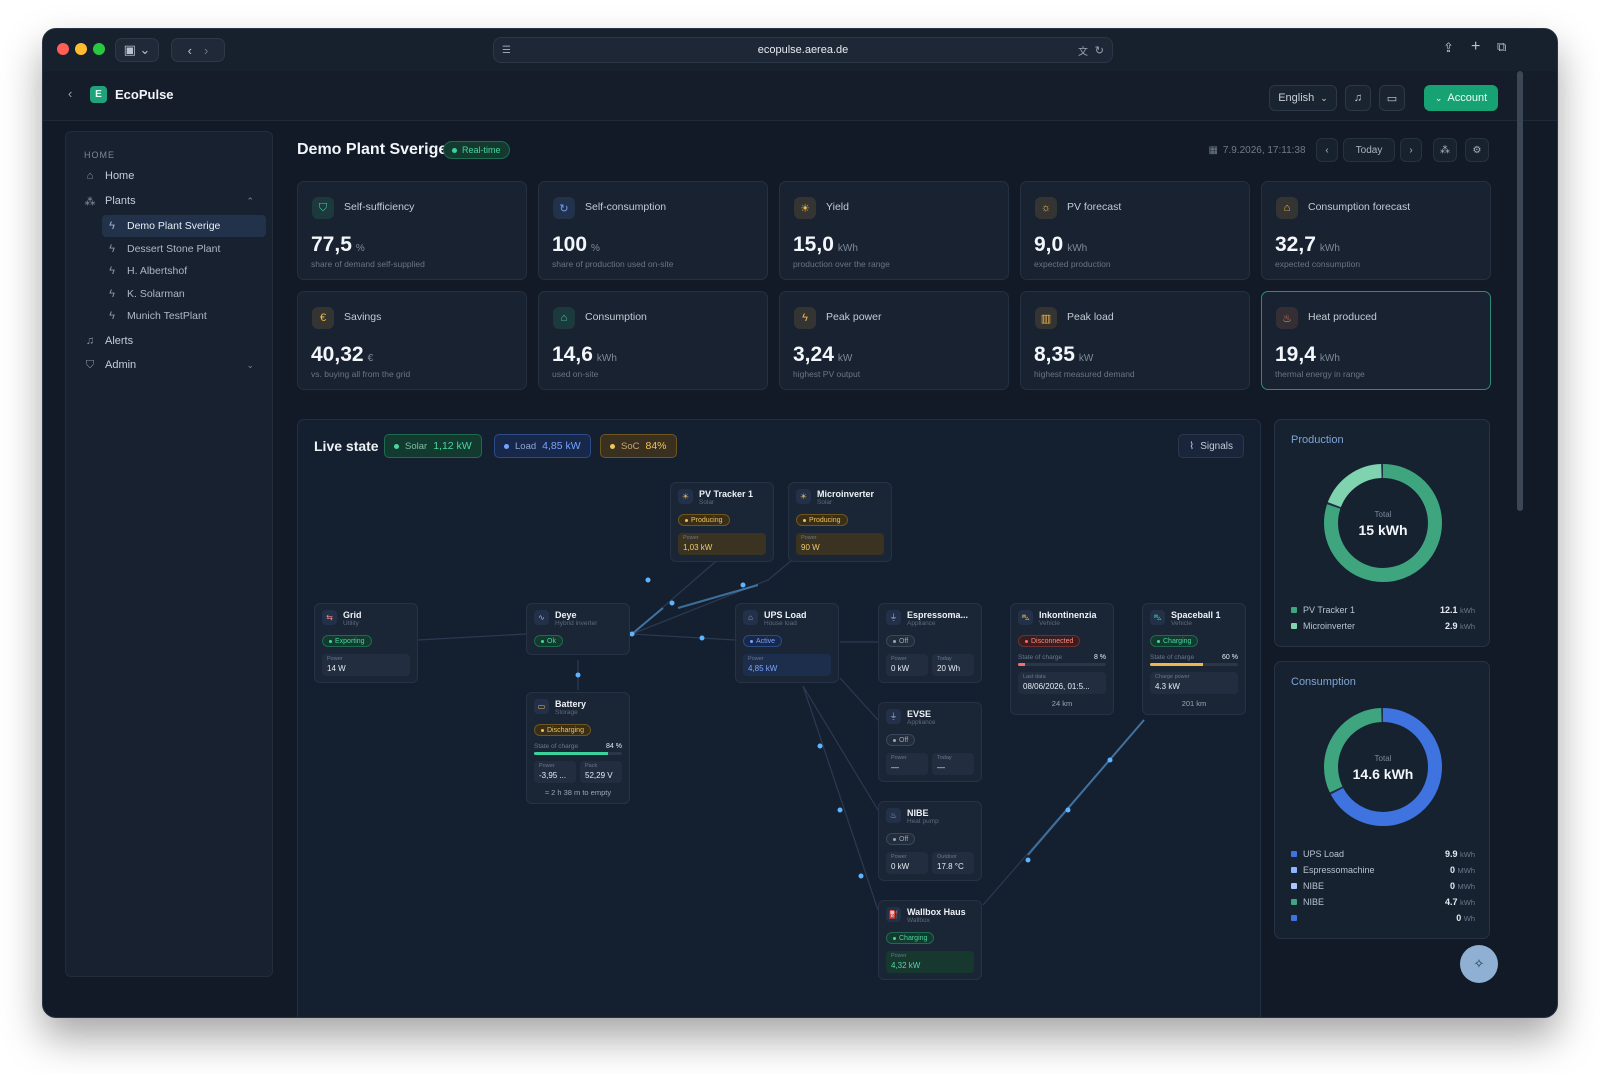  I want to click on power-value-box: Power 1,03 kW, so click(722, 543).